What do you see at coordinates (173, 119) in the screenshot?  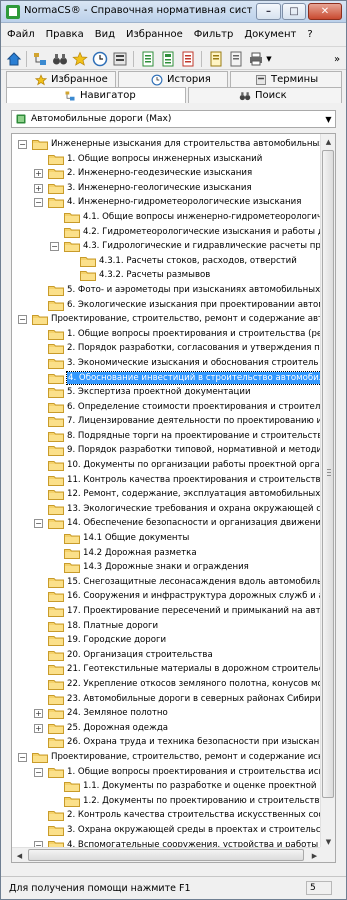 I see `classifier-select: Автомобильные дороги (Max) ▼` at bounding box center [173, 119].